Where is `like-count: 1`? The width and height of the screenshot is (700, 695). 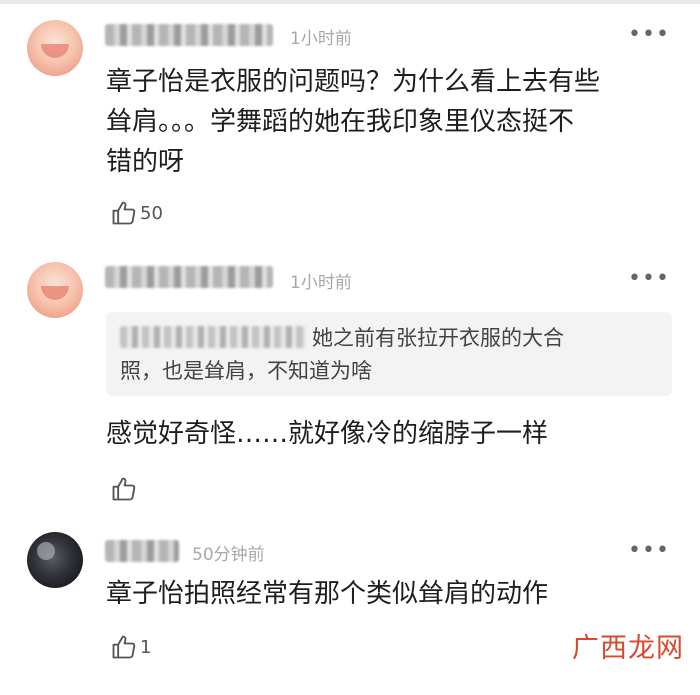 like-count: 1 is located at coordinates (146, 647).